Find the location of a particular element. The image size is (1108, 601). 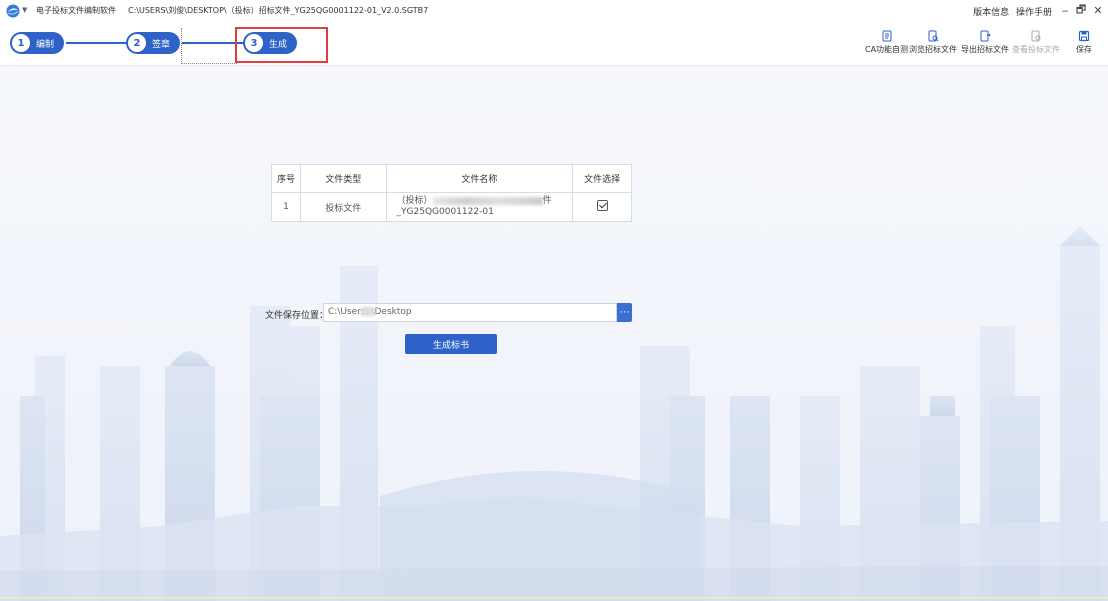

document-view-icon is located at coordinates (1036, 36).